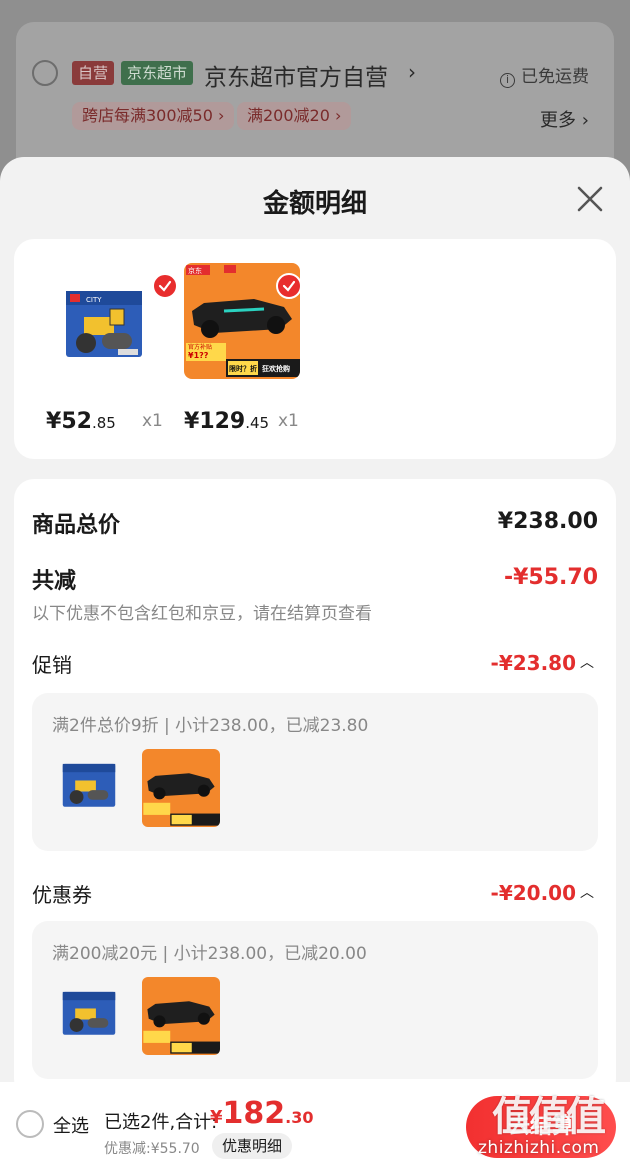 The height and width of the screenshot is (1165, 630). I want to click on coupon-detail-text: 满200减20元 | 小计238.00，已减20.00, so click(209, 954).